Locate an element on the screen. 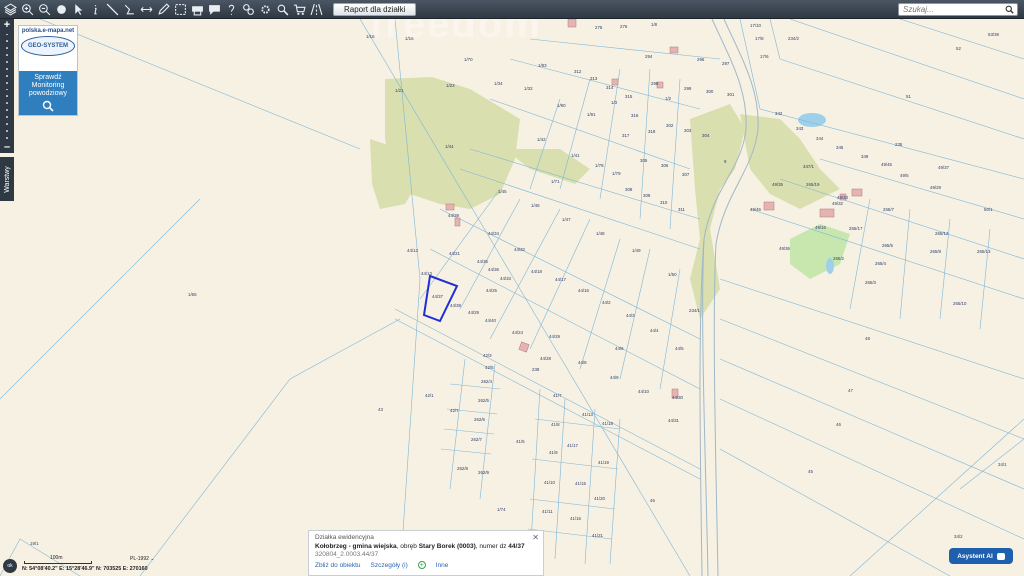 This screenshot has width=1024, height=576. info-links: Zbliż do obiektu Szczegóły (i) + Inne is located at coordinates (426, 565).